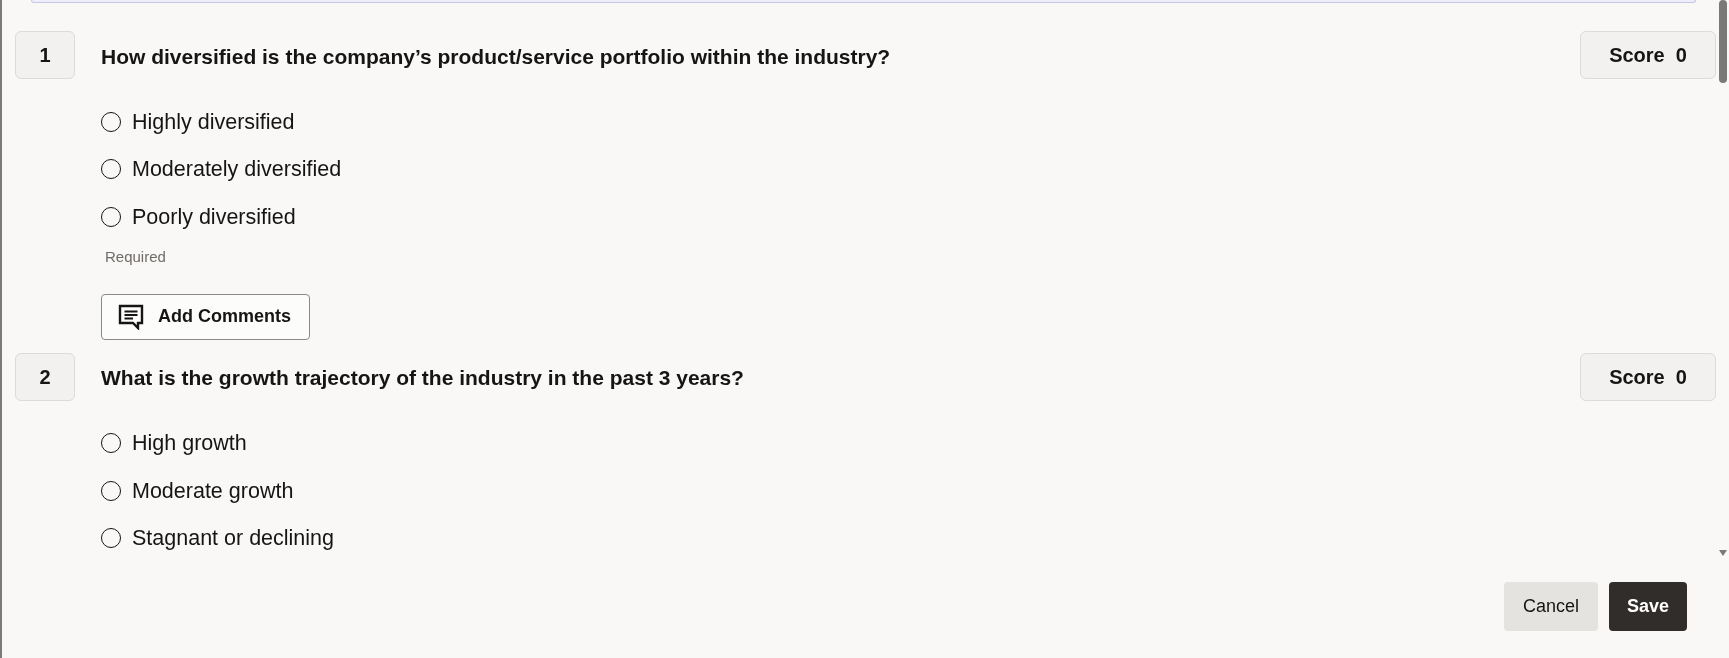 This screenshot has width=1729, height=658. I want to click on cancel-button: Cancel, so click(1550, 606).